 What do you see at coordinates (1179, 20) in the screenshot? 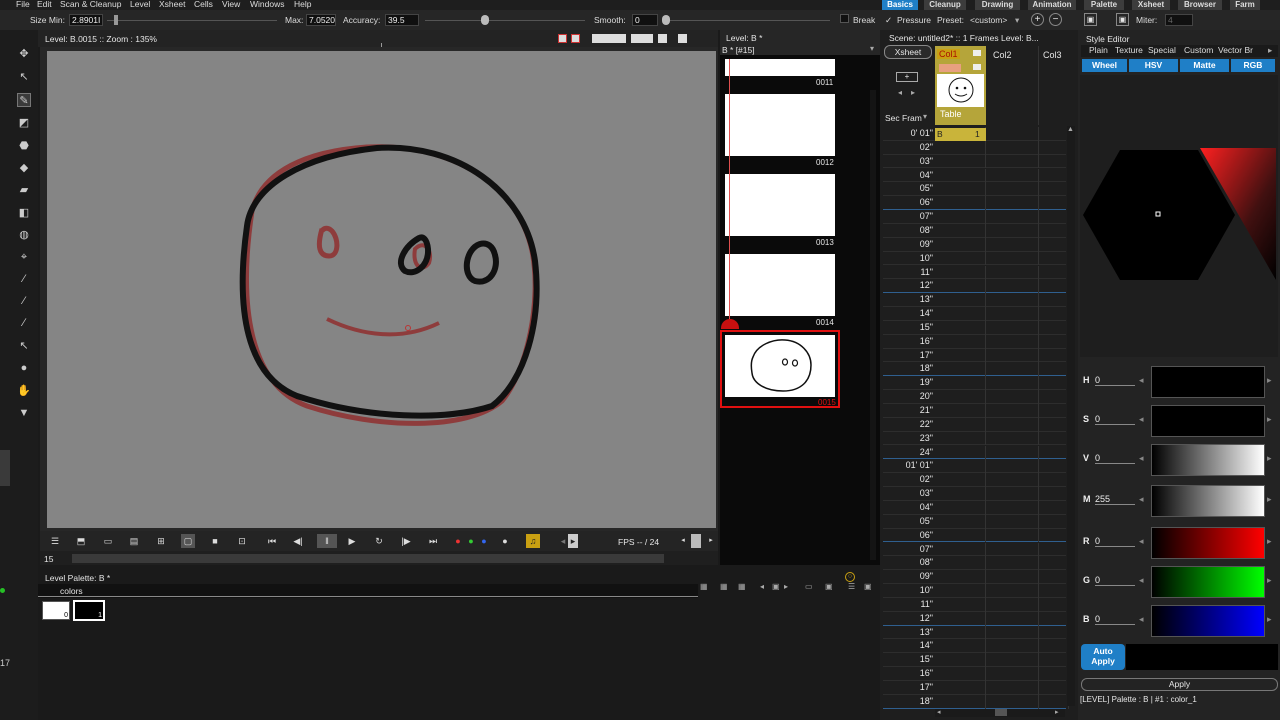
I see `miter-field: 4` at bounding box center [1179, 20].